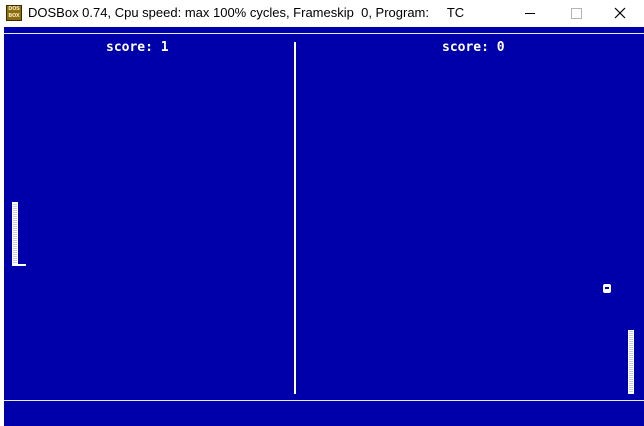 This screenshot has width=644, height=426. Describe the element at coordinates (631, 362) in the screenshot. I see `right-paddle` at that location.